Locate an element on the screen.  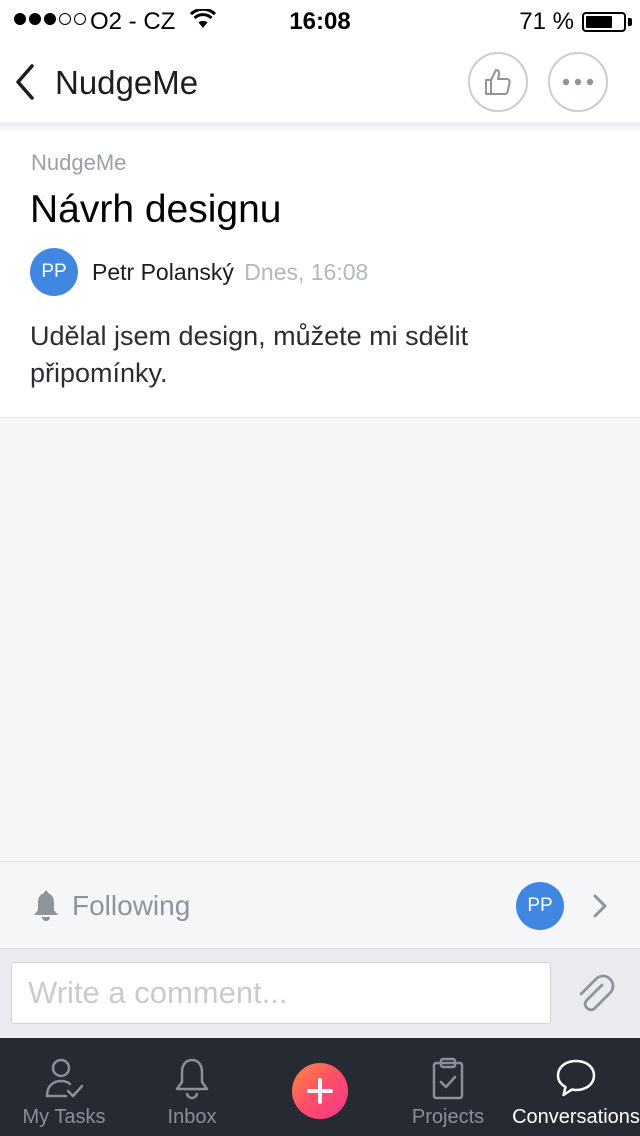
following-bar: Following PP is located at coordinates (320, 905).